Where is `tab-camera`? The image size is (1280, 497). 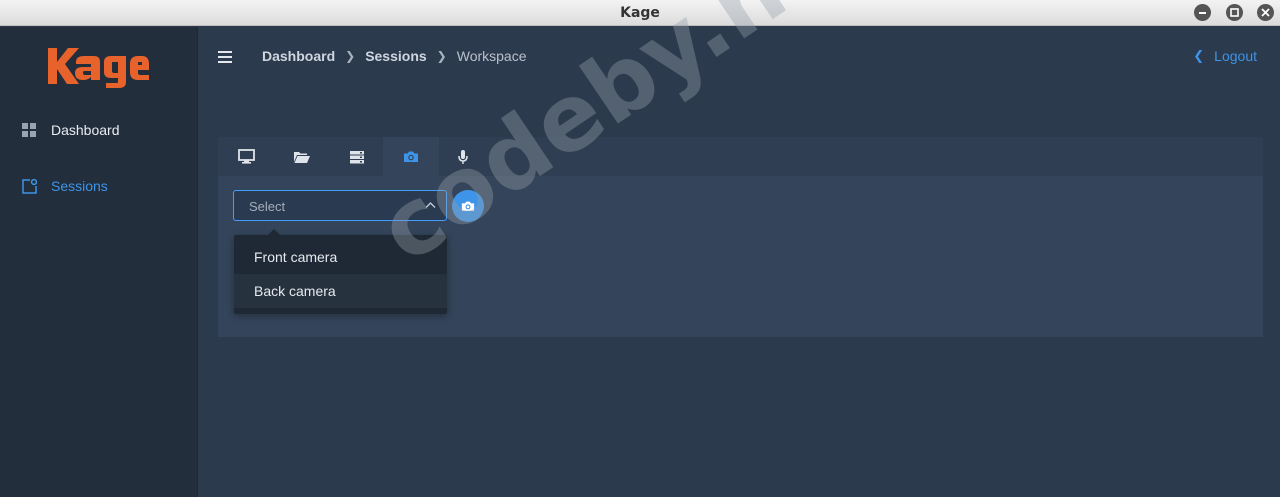
tab-camera is located at coordinates (411, 156).